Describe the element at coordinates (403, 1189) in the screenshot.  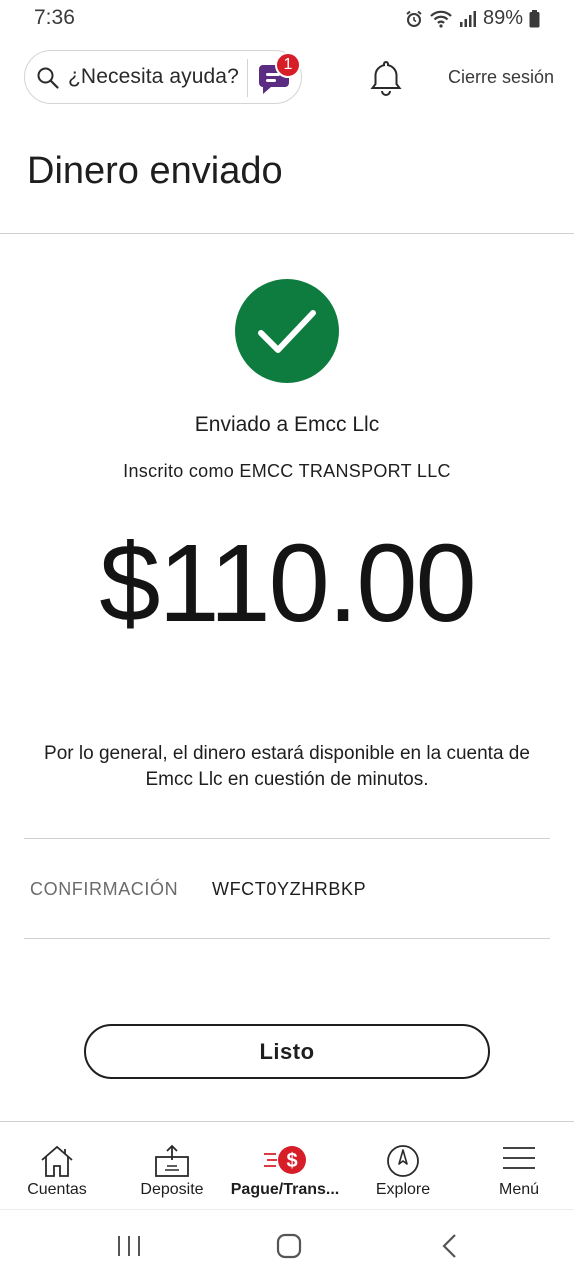
I see `tab-label: Explore` at that location.